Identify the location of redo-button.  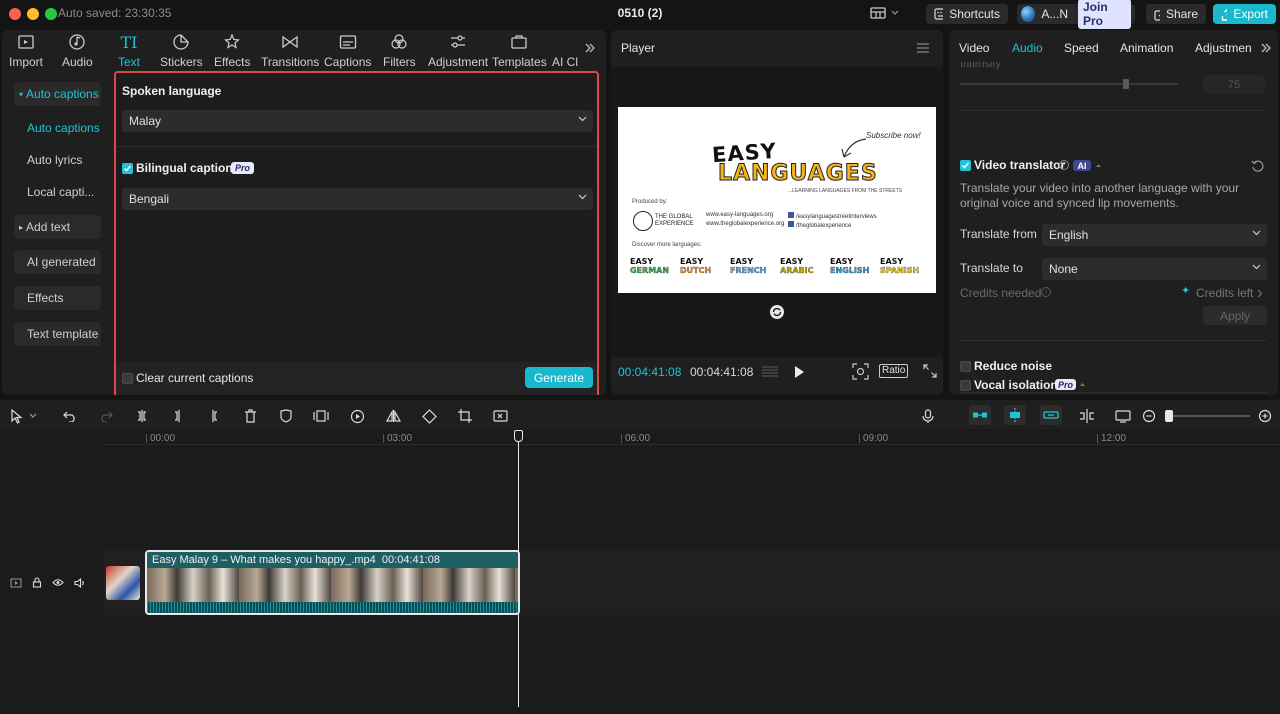
(106, 416).